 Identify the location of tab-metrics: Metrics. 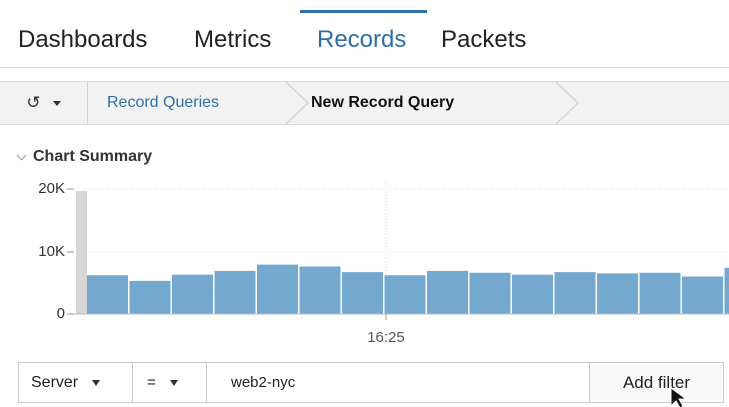
(232, 40).